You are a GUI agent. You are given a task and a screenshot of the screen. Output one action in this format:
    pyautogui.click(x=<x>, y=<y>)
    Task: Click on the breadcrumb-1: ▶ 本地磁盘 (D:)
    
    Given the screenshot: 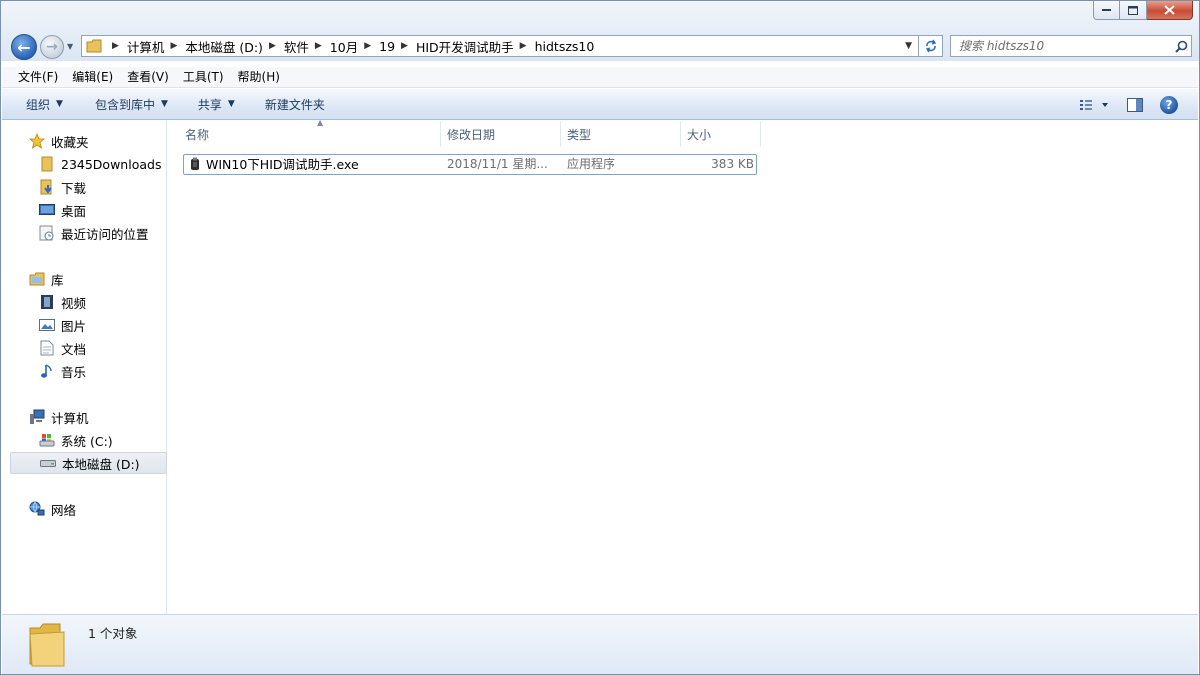 What is the action you would take?
    pyautogui.click(x=213, y=46)
    